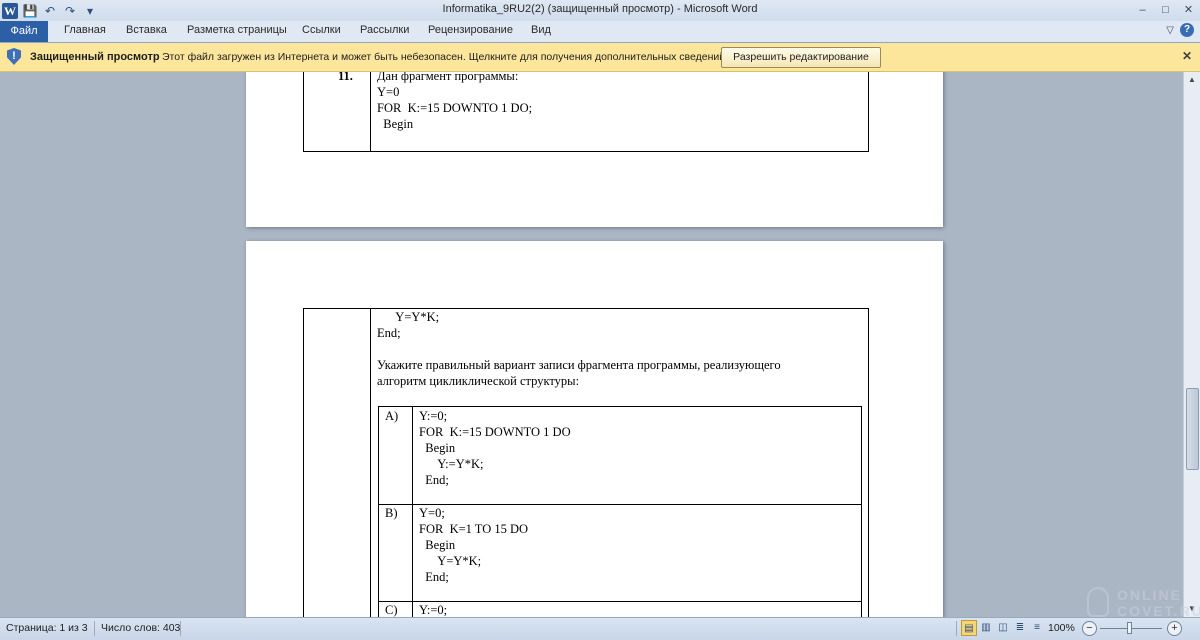 This screenshot has width=1200, height=640. Describe the element at coordinates (85, 30) in the screenshot. I see `tab-home: Главная` at that location.